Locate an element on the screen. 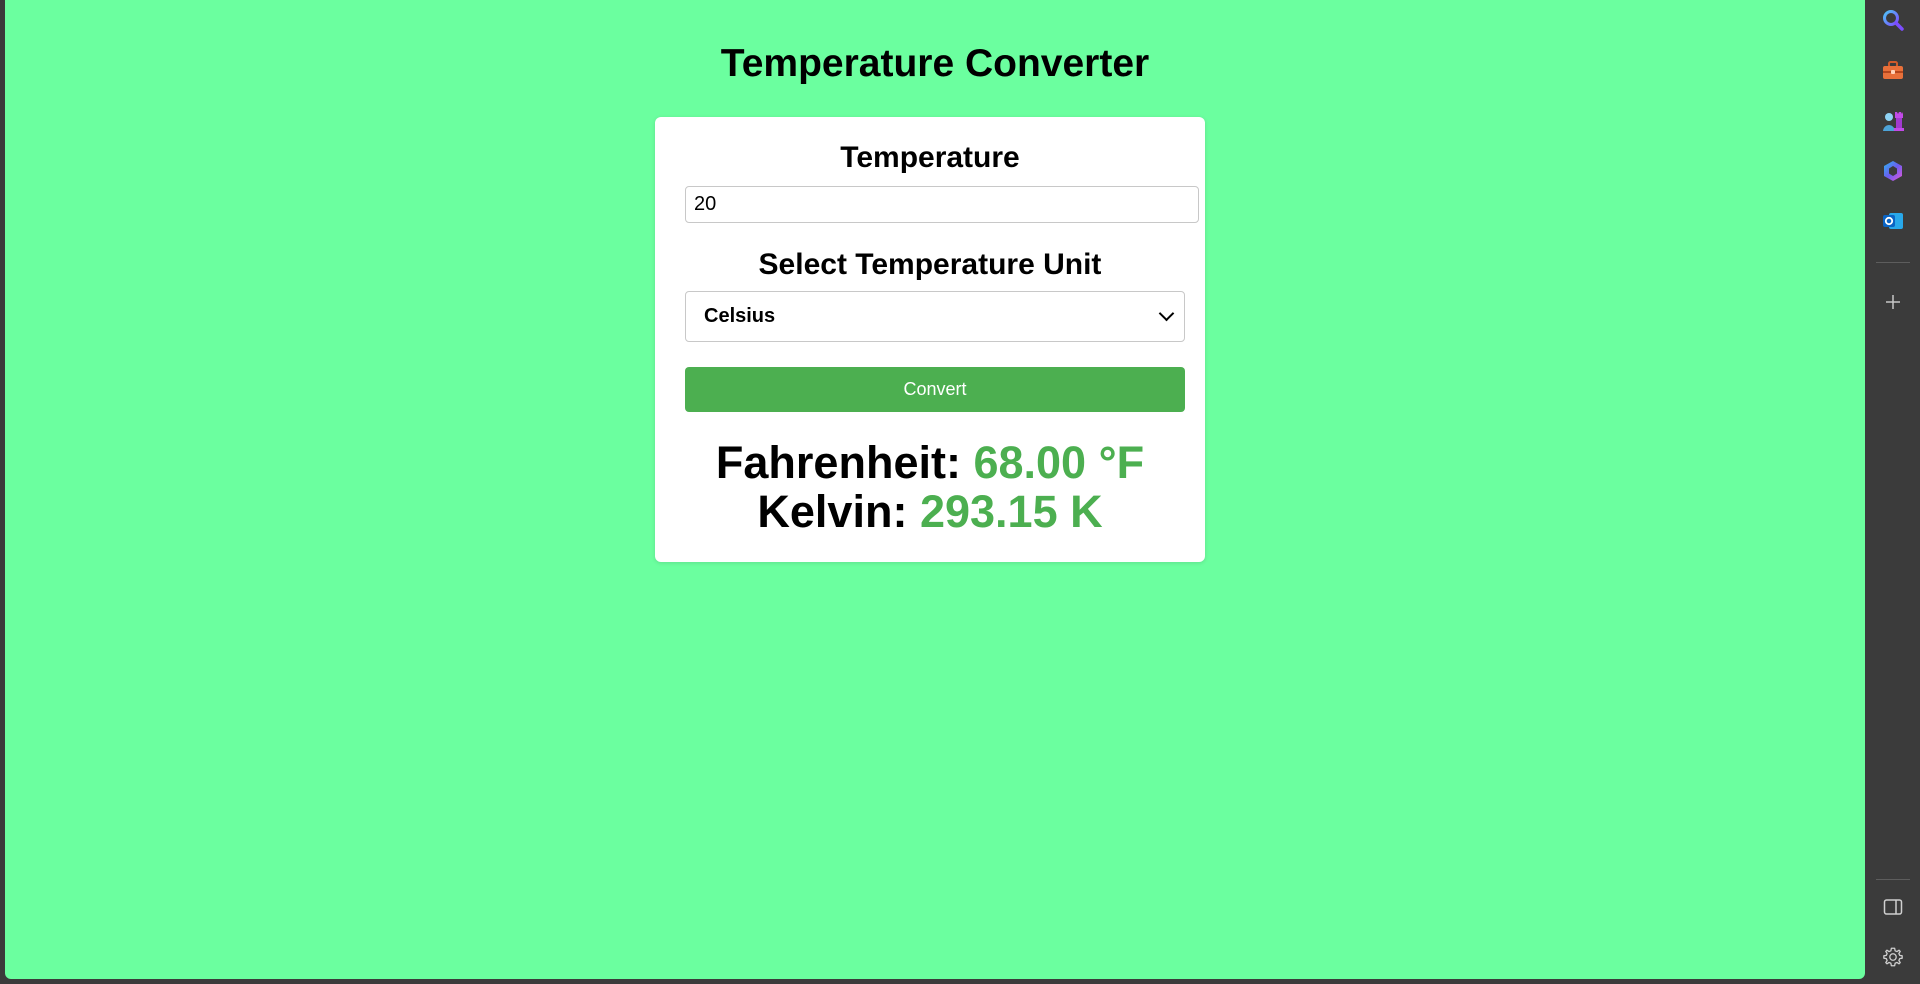 This screenshot has width=1920, height=984. fahrenheit-label: Fahrenheit: is located at coordinates (838, 462).